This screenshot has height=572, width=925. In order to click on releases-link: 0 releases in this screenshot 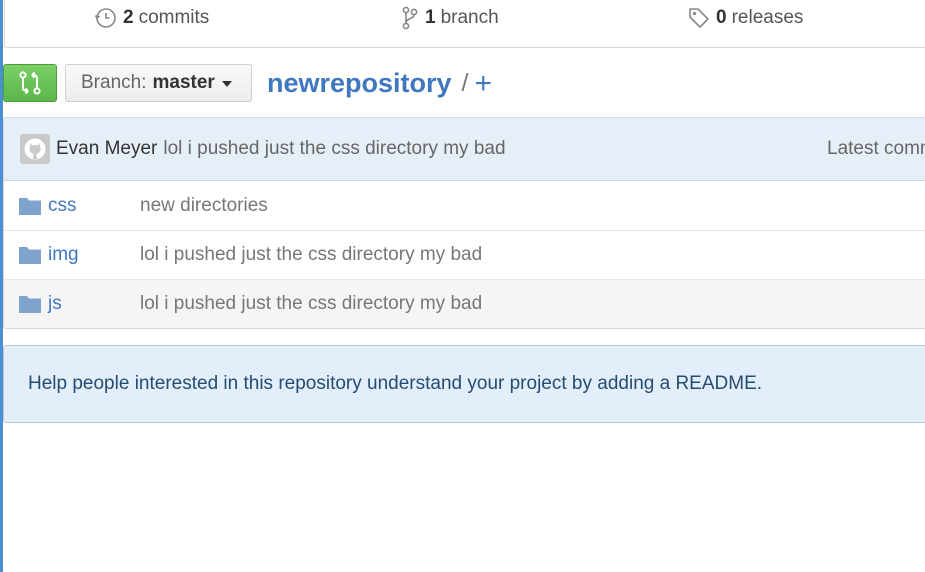, I will do `click(745, 18)`.